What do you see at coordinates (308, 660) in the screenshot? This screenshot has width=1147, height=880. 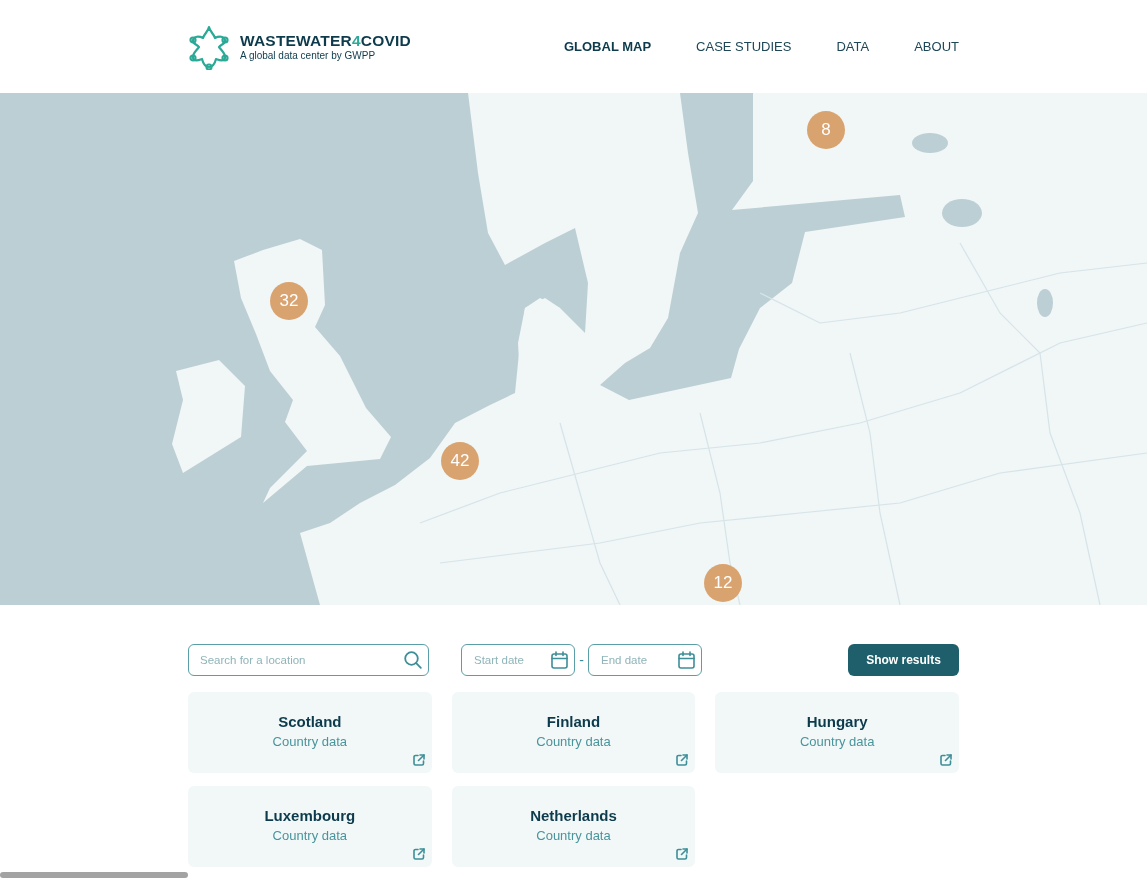 I see `search-field: Search for a location` at bounding box center [308, 660].